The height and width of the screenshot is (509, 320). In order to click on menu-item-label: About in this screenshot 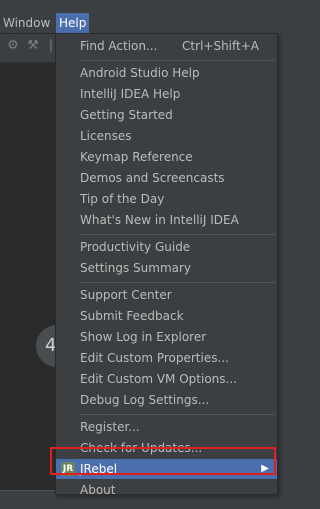, I will do `click(98, 490)`.